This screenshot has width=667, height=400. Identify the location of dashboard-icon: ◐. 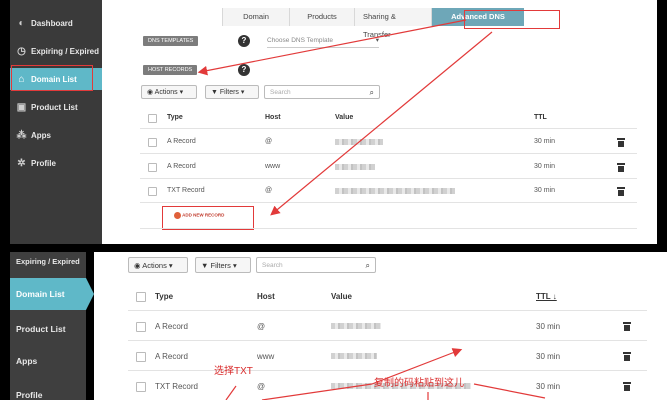
(21, 23).